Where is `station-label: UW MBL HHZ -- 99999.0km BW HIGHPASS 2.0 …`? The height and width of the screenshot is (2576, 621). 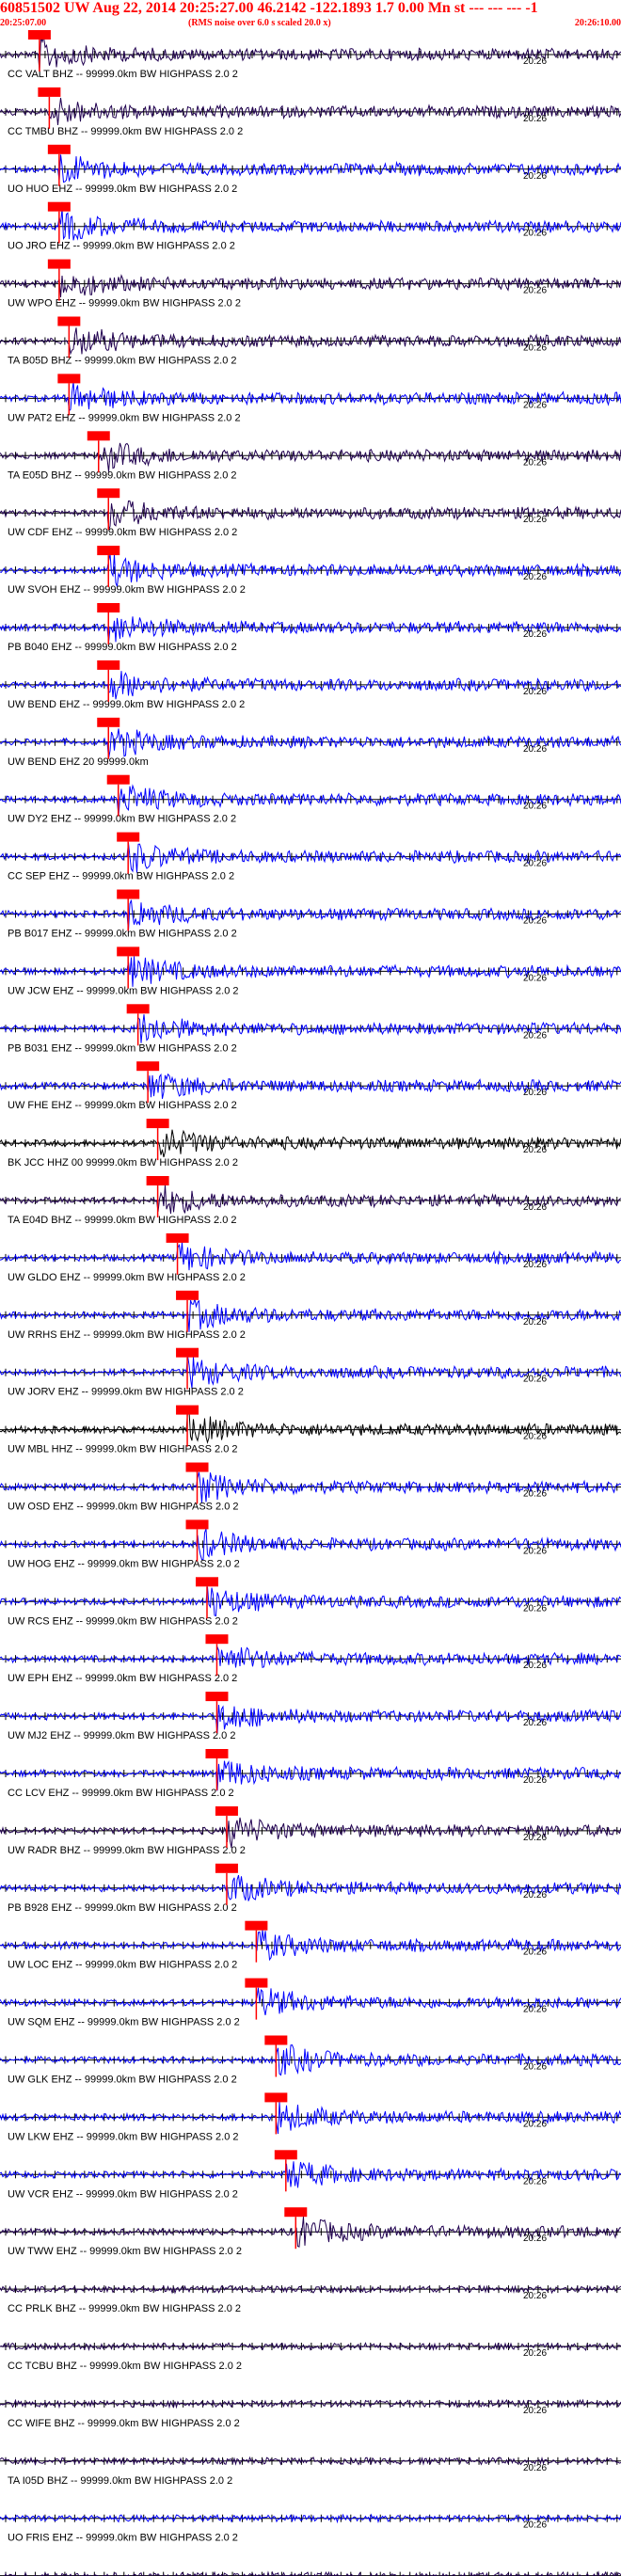 station-label: UW MBL HHZ -- 99999.0km BW HIGHPASS 2.0 … is located at coordinates (123, 1450).